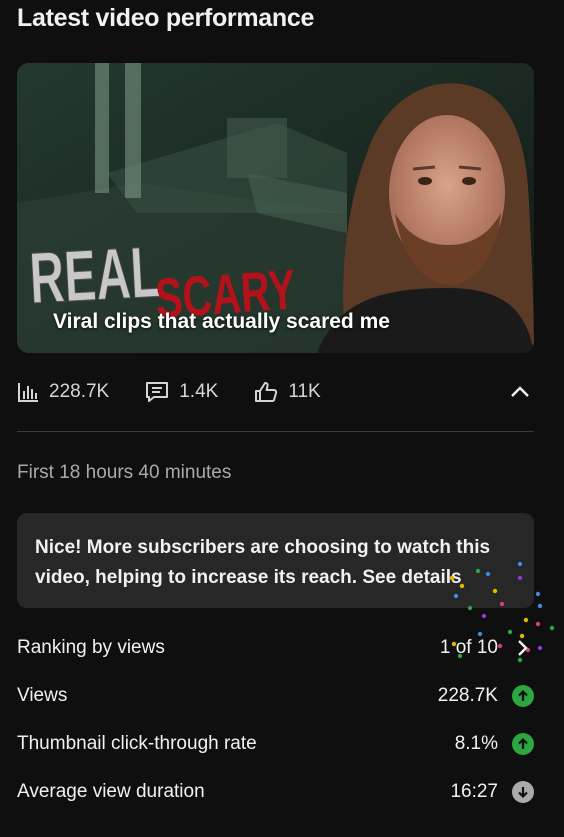 This screenshot has width=564, height=837. Describe the element at coordinates (275, 792) in the screenshot. I see `metric-row-avg-duration: Average view duration 16:27` at that location.